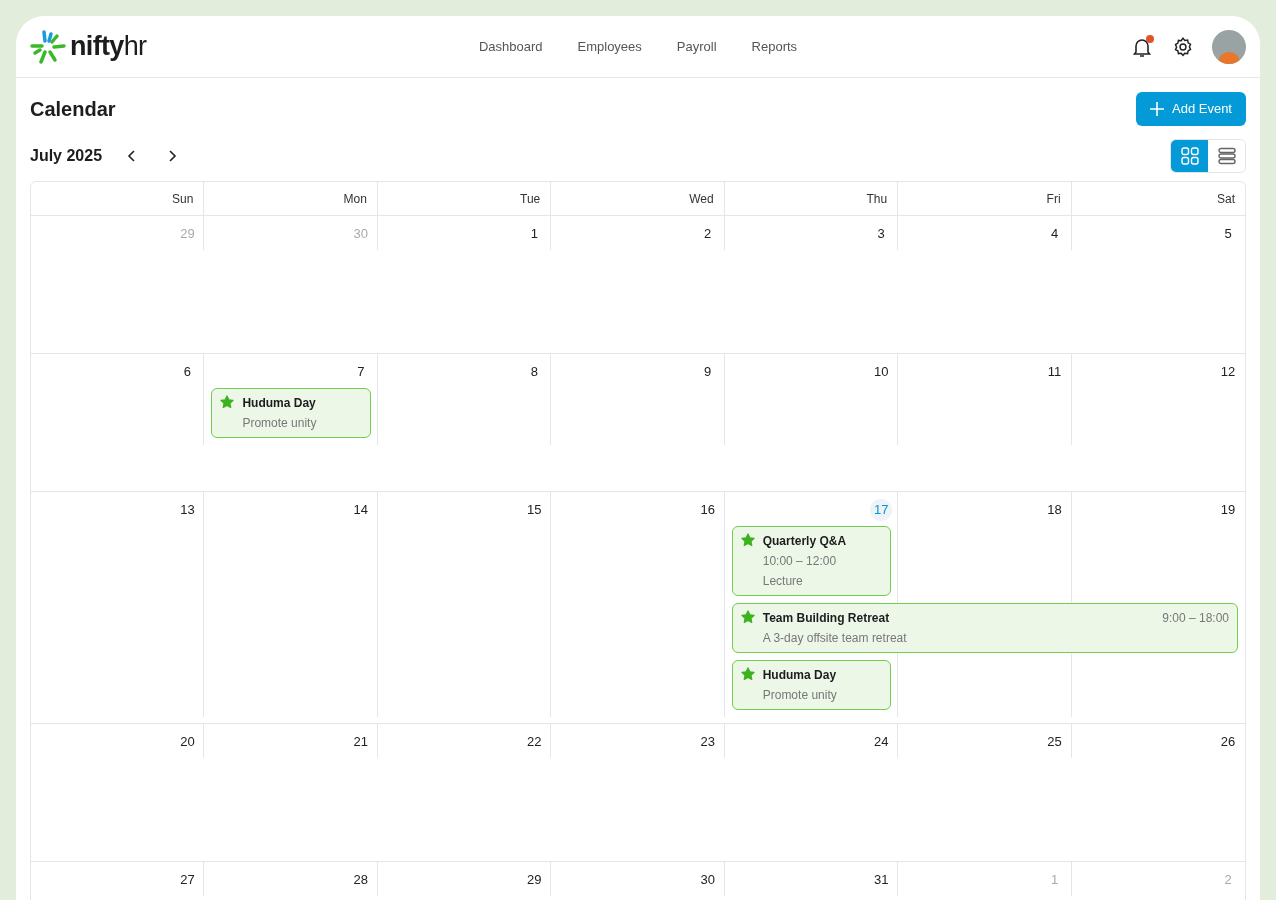 The width and height of the screenshot is (1276, 900). I want to click on weekday-header: Mon, so click(355, 199).